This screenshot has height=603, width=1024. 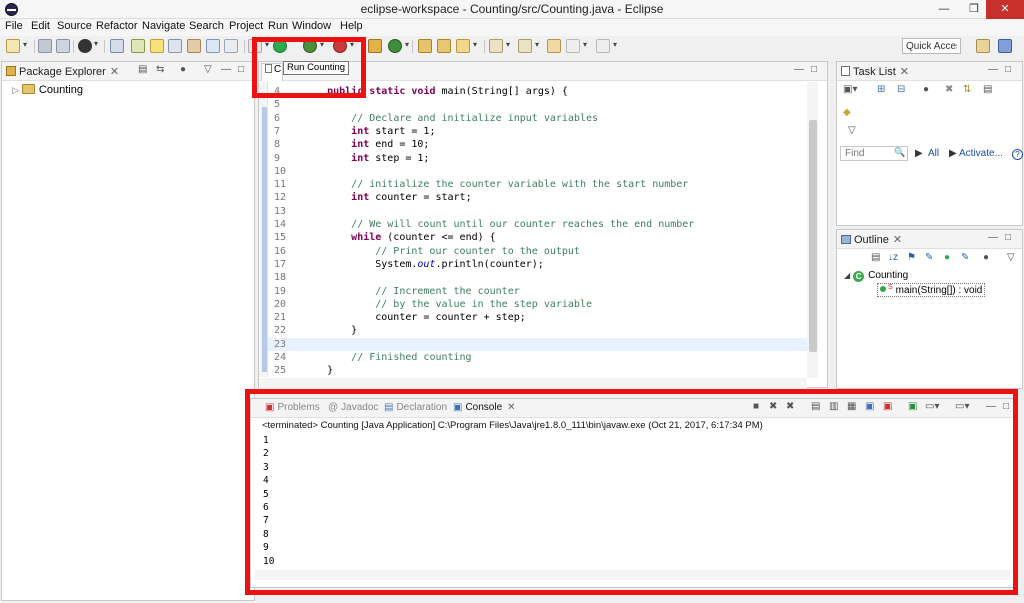 I want to click on code-line: 5, so click(x=541, y=104).